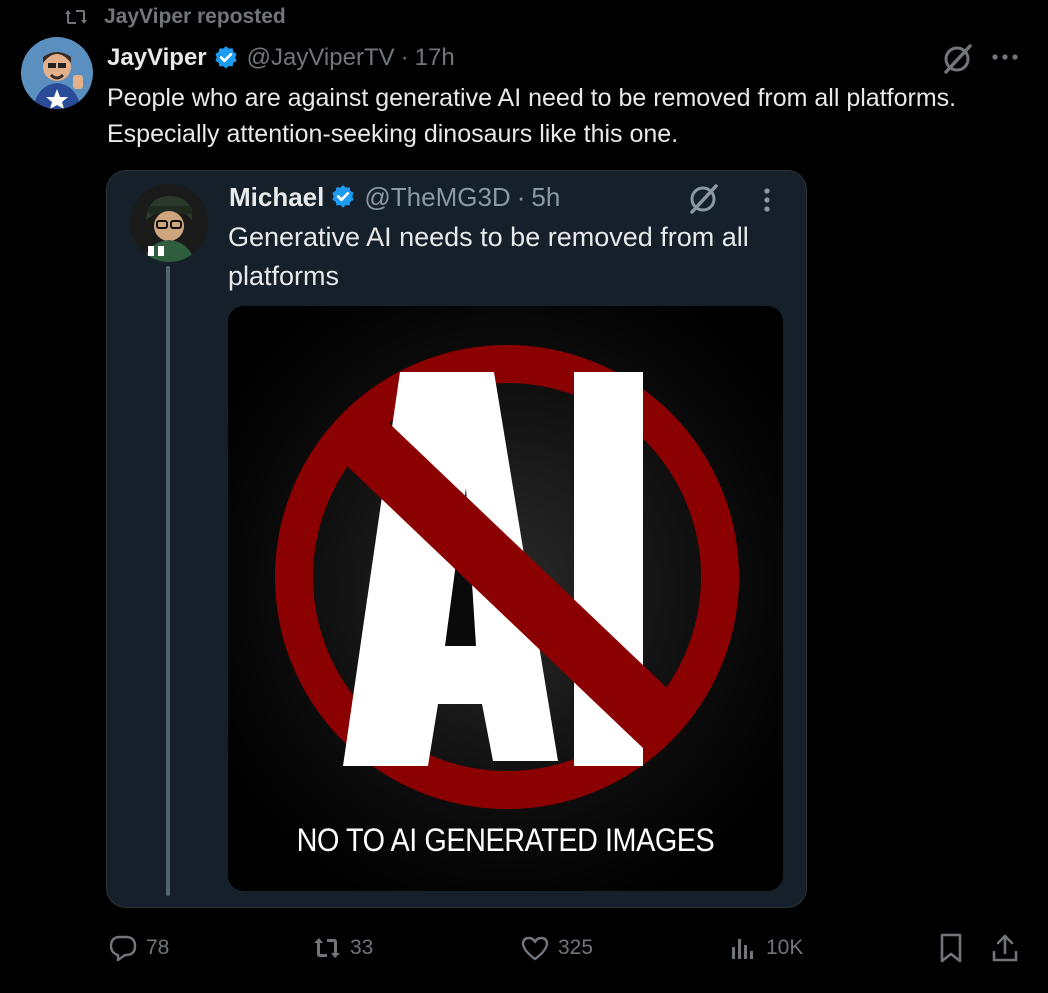 The width and height of the screenshot is (1048, 993). I want to click on bookmark-icon, so click(951, 948).